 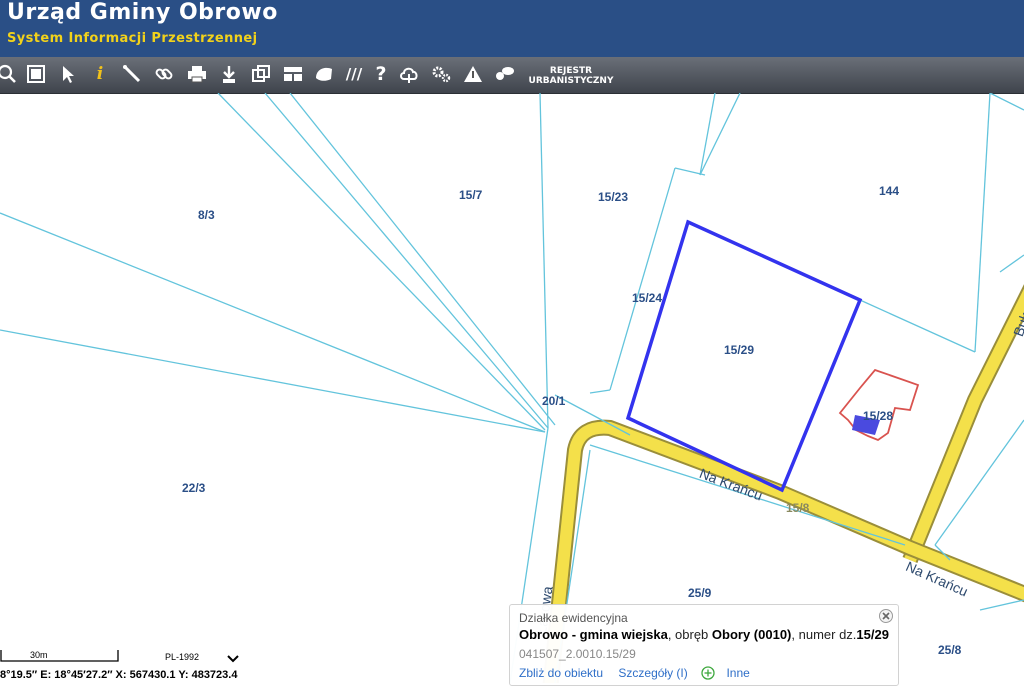 I want to click on close-icon, so click(x=886, y=616).